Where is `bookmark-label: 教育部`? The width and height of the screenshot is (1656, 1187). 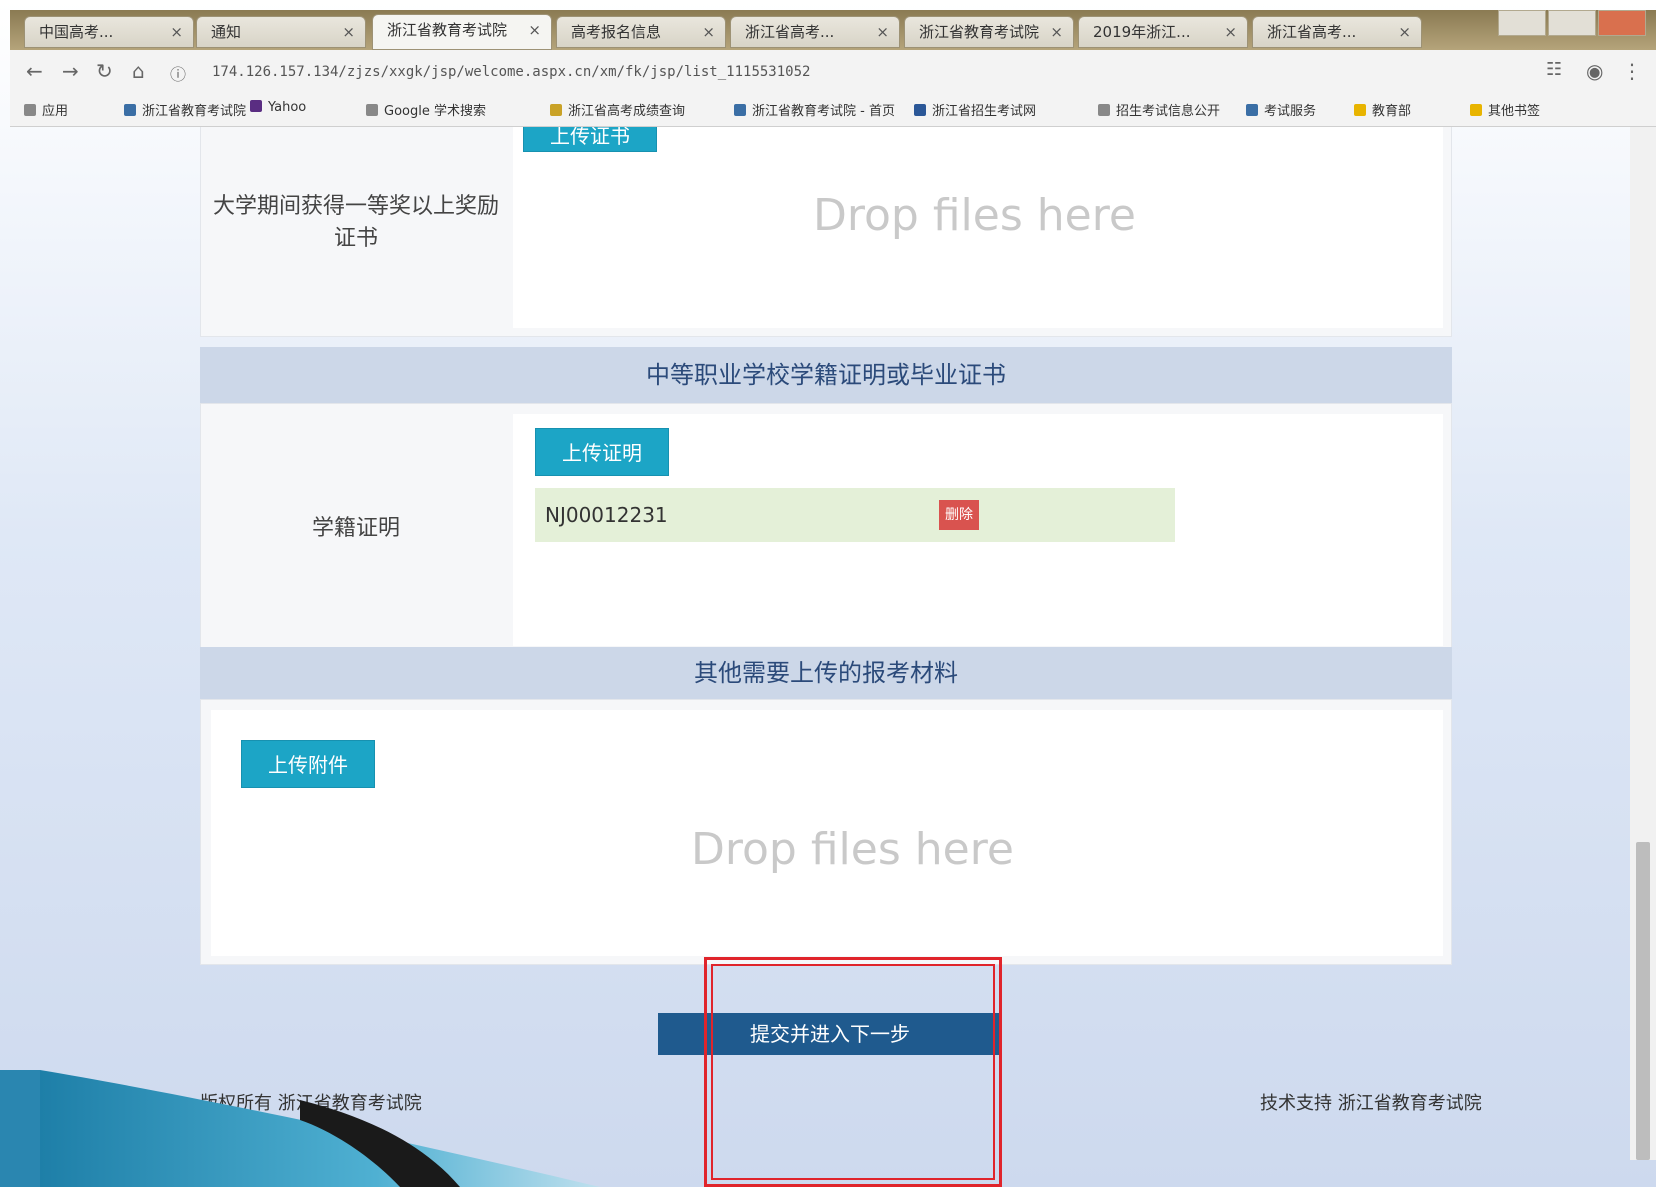 bookmark-label: 教育部 is located at coordinates (1392, 111).